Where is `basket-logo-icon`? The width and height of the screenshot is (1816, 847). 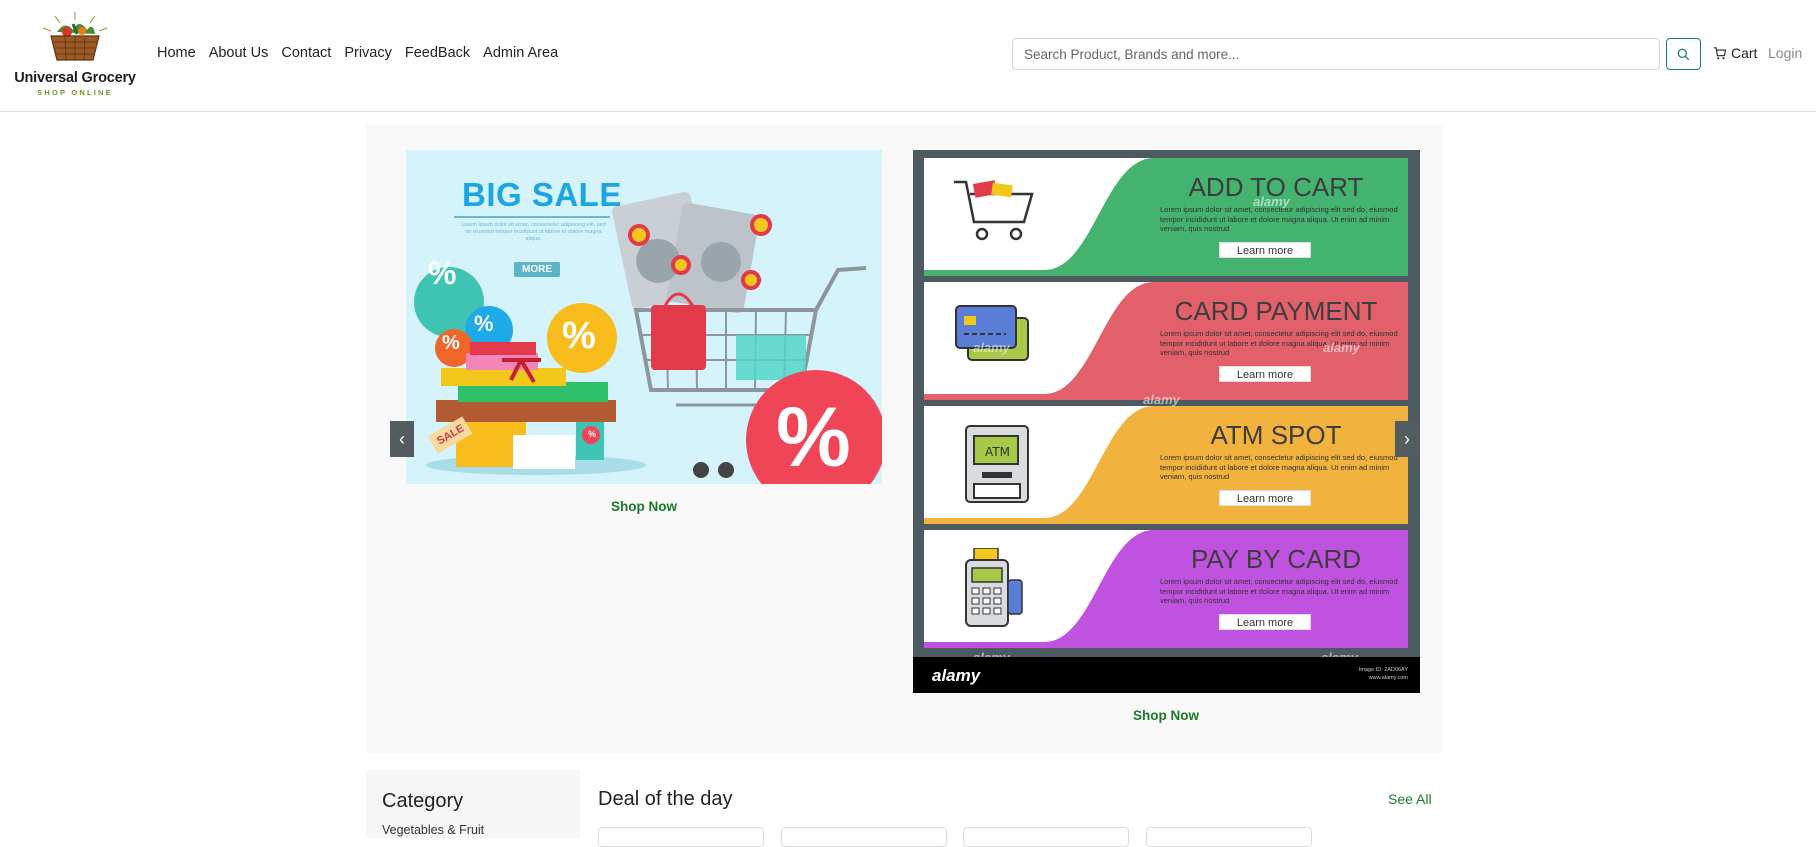 basket-logo-icon is located at coordinates (75, 36).